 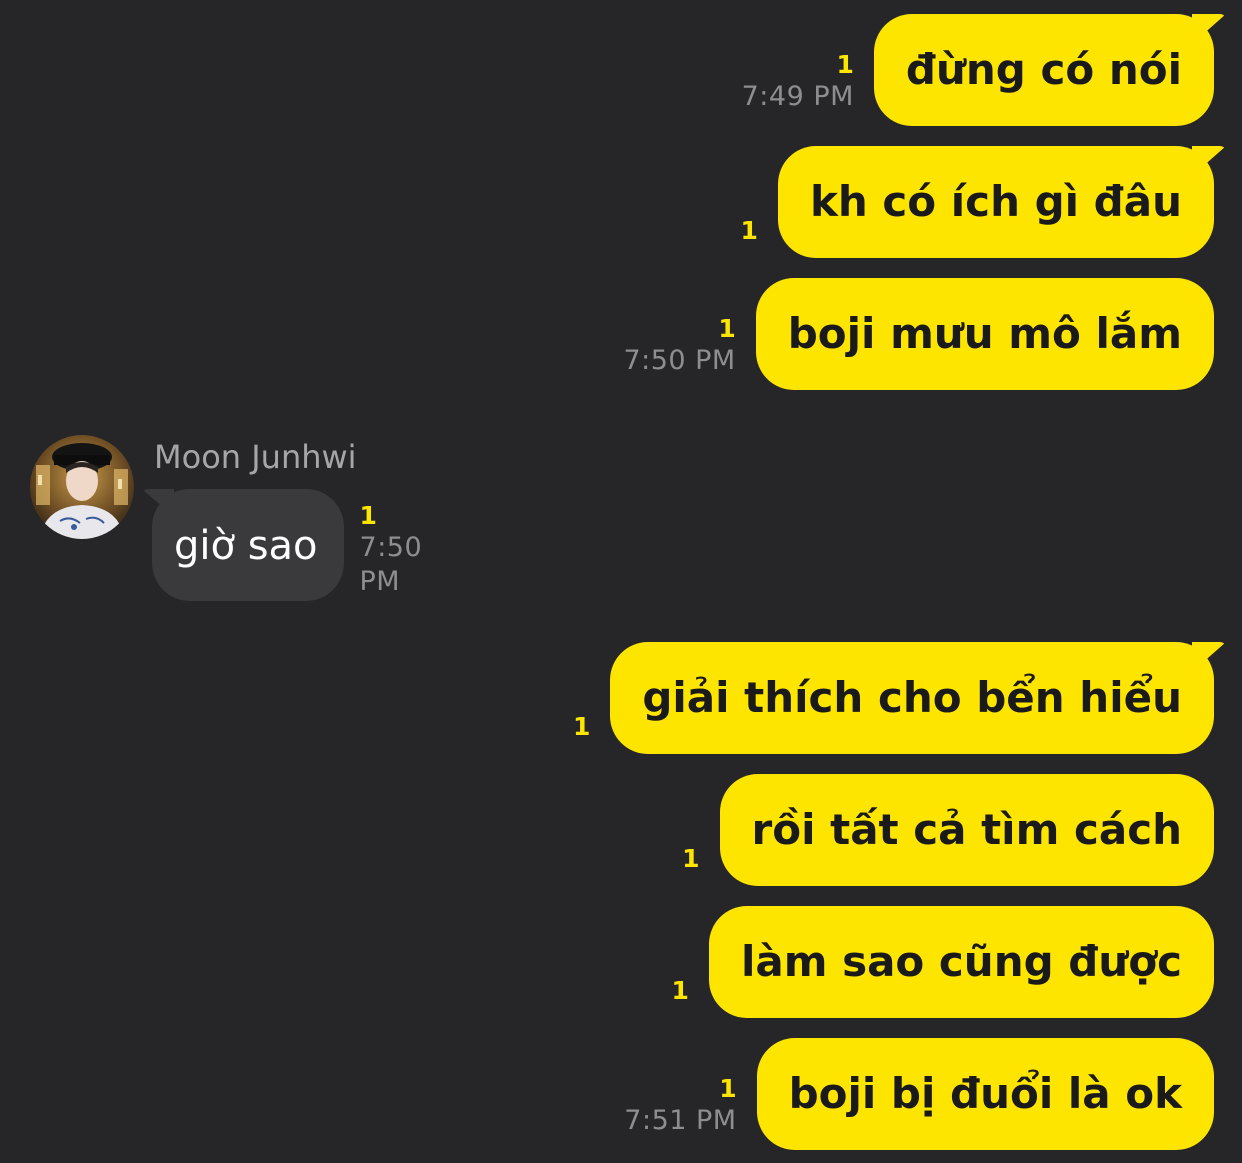 I want to click on message-meta: 1 7:51 PM, so click(x=680, y=1112).